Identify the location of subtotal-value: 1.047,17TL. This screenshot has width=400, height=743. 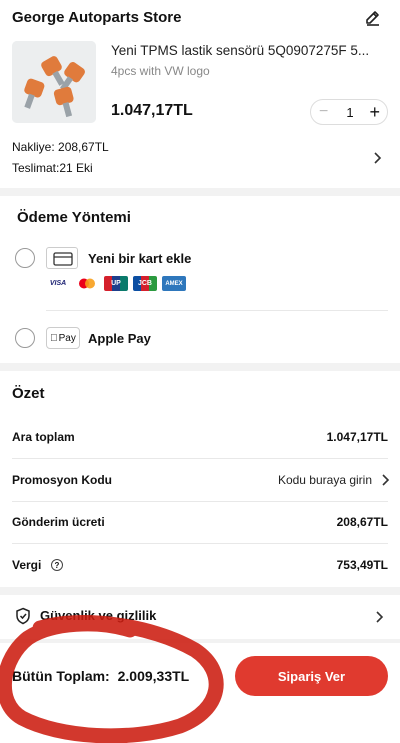
(357, 437).